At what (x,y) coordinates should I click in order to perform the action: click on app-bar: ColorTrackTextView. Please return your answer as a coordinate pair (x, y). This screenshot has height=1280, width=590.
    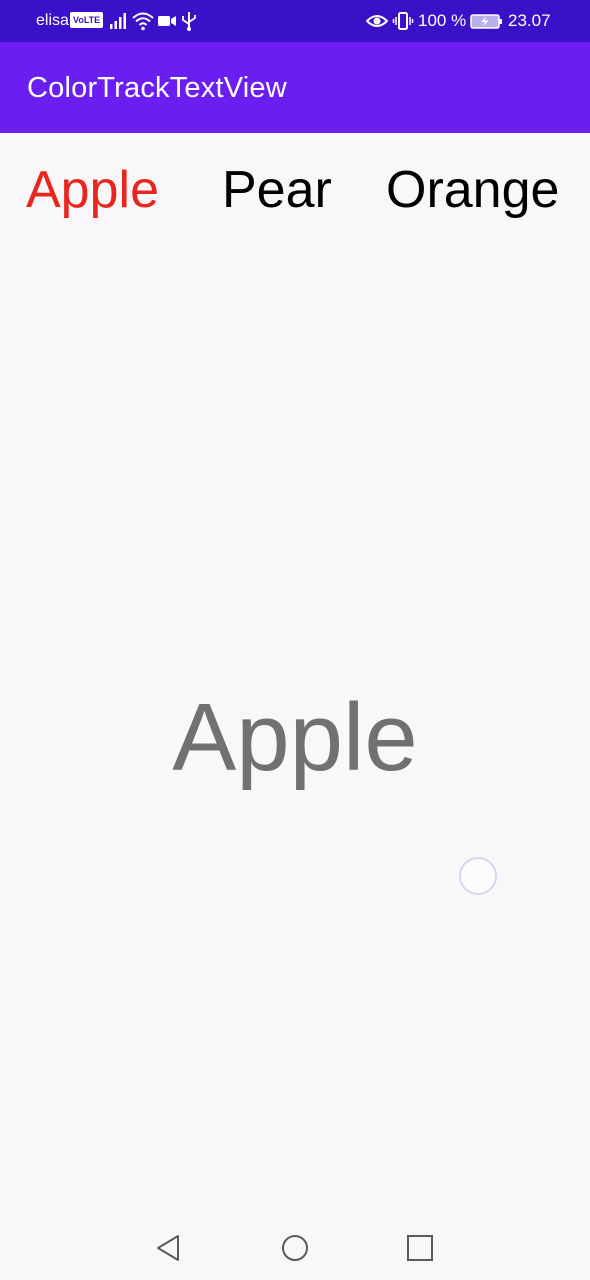
    Looking at the image, I should click on (295, 87).